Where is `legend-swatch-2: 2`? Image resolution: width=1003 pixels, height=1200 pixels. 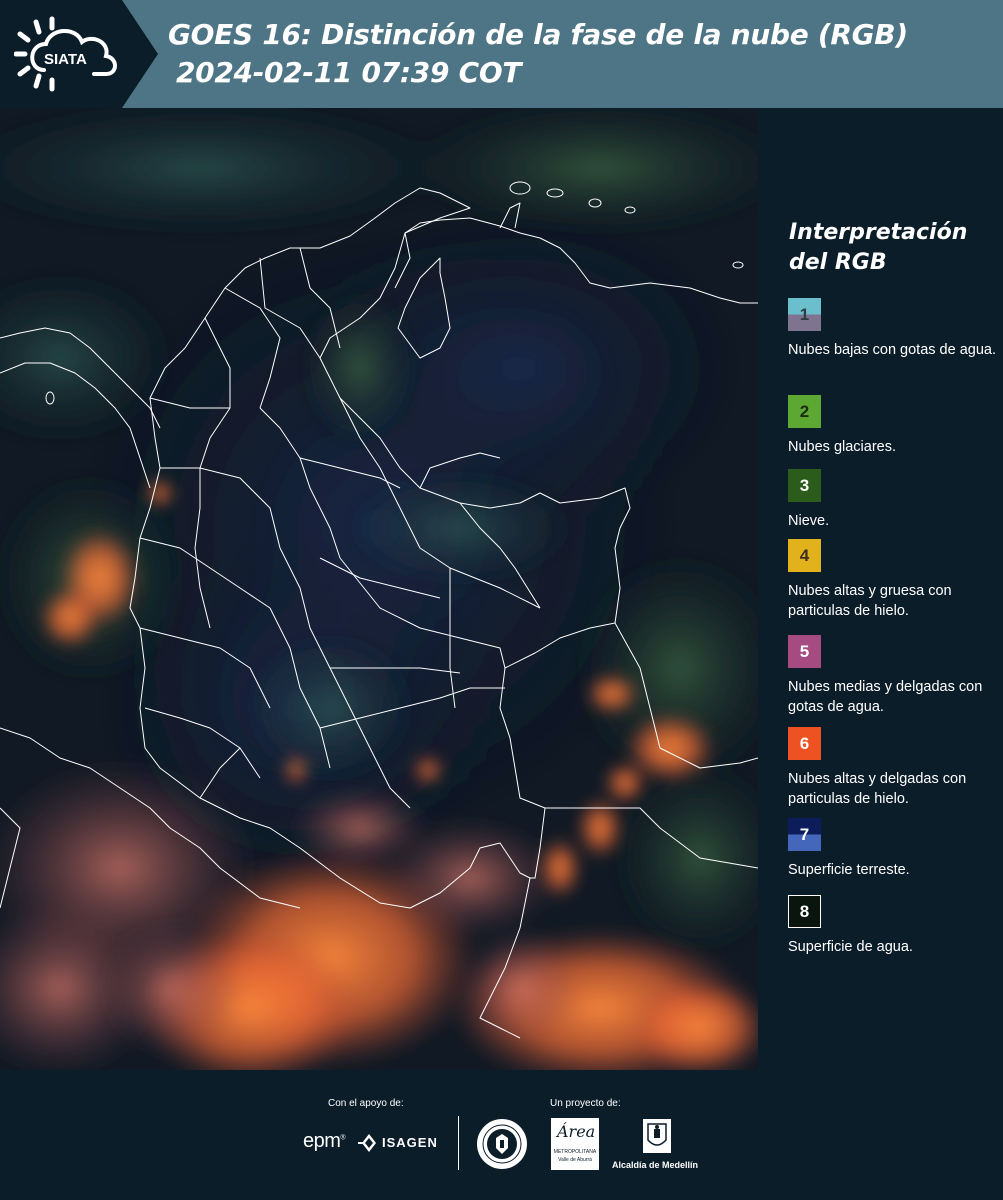 legend-swatch-2: 2 is located at coordinates (804, 411).